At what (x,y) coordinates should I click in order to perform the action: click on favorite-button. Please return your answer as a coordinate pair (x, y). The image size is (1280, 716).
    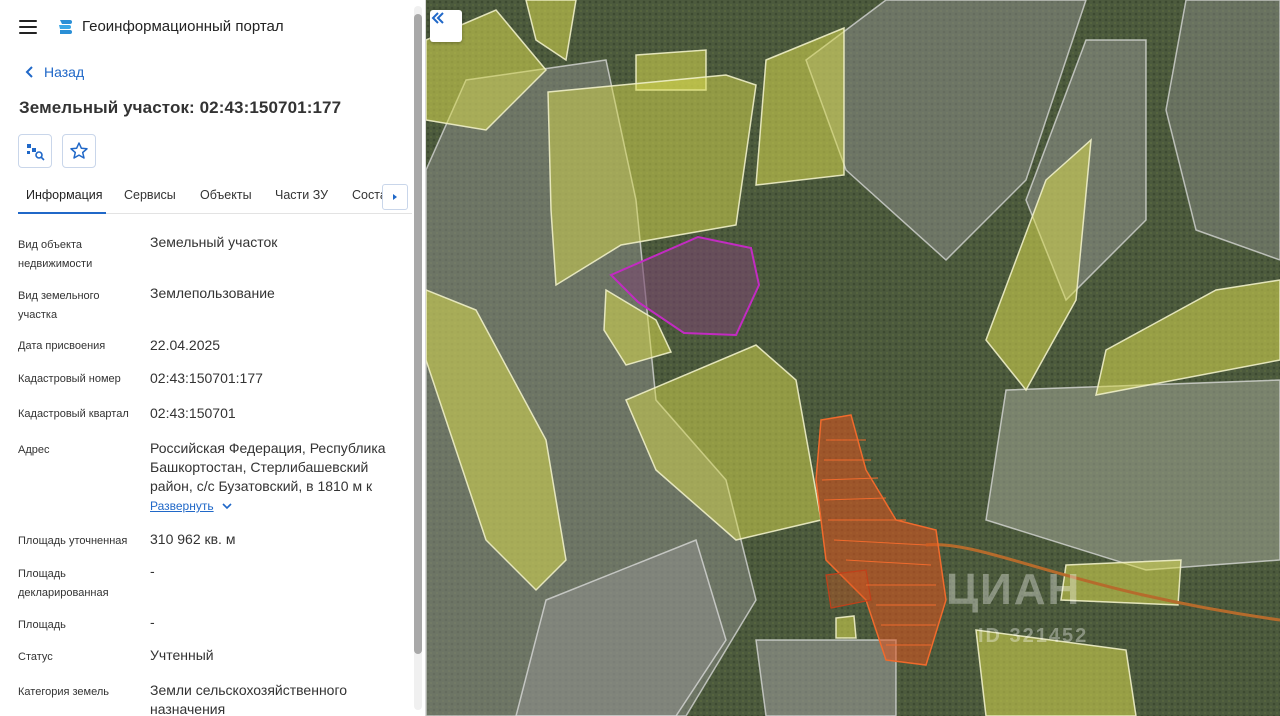
    Looking at the image, I should click on (79, 151).